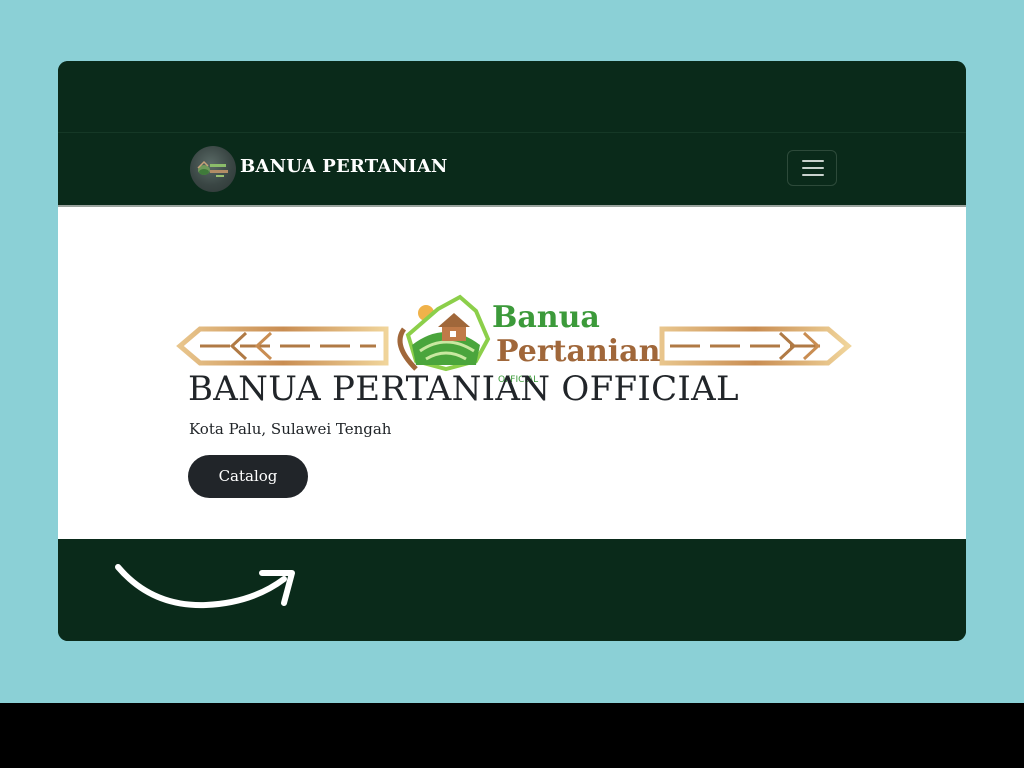 The height and width of the screenshot is (768, 1024). I want to click on hero-title: BANUA PERTANIAN OFFICIAL, so click(463, 389).